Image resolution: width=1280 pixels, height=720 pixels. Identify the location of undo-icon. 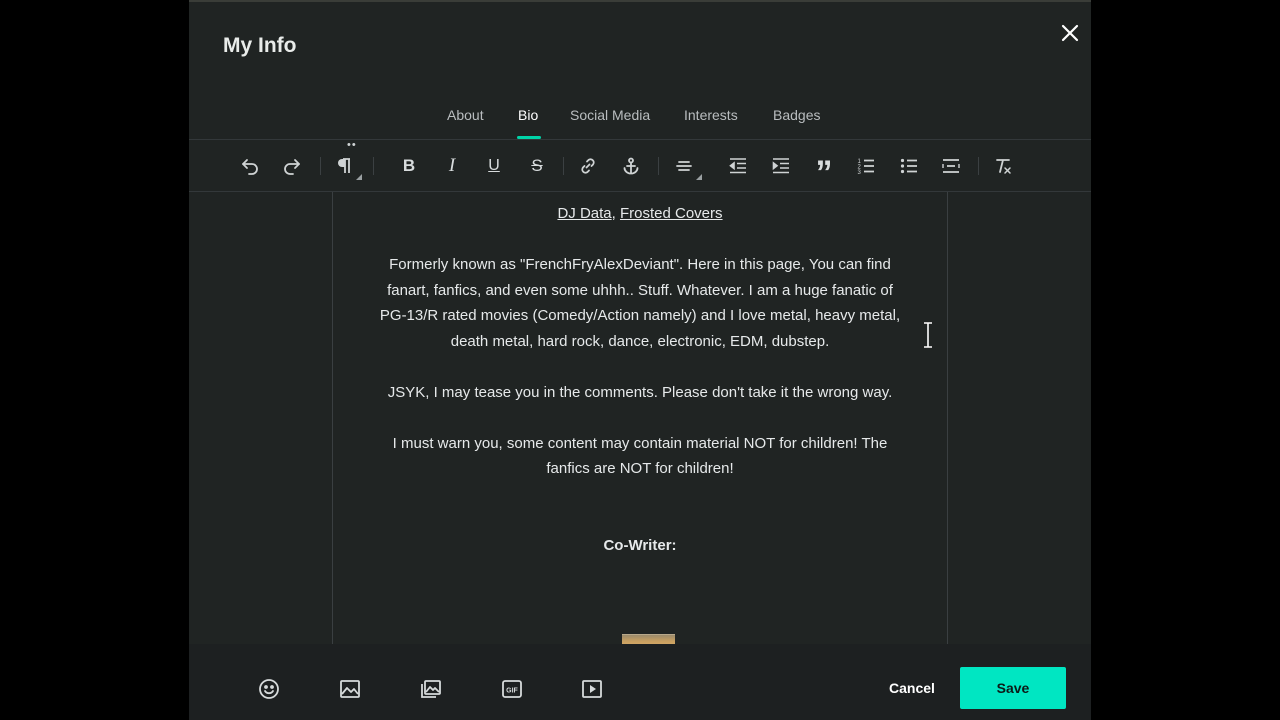
(250, 167).